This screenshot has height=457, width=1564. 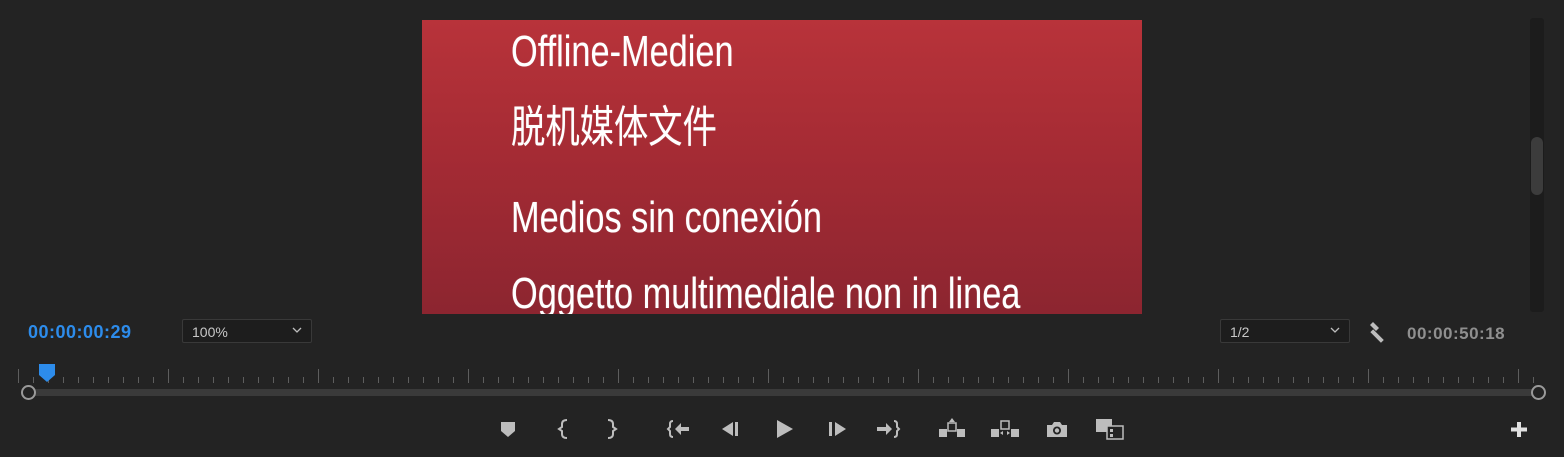 I want to click on zoom-level-dropdown: 100%, so click(x=247, y=331).